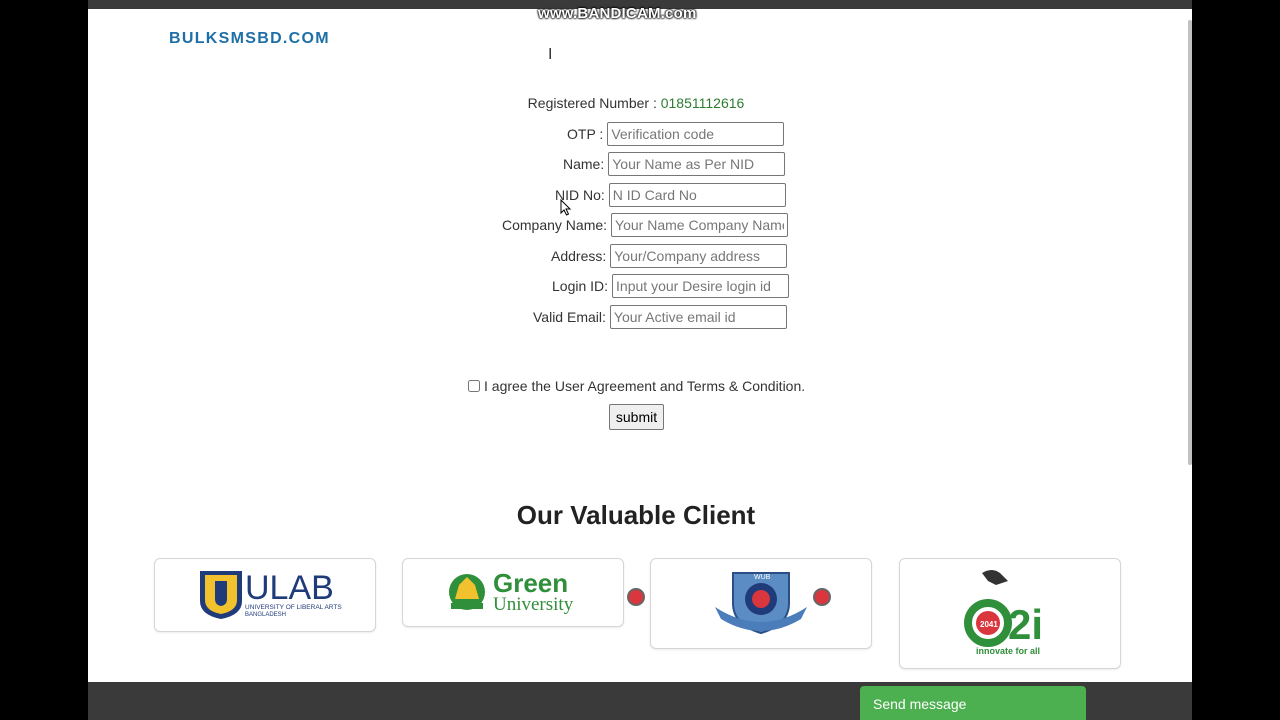  Describe the element at coordinates (701, 286) in the screenshot. I see `login-input` at that location.